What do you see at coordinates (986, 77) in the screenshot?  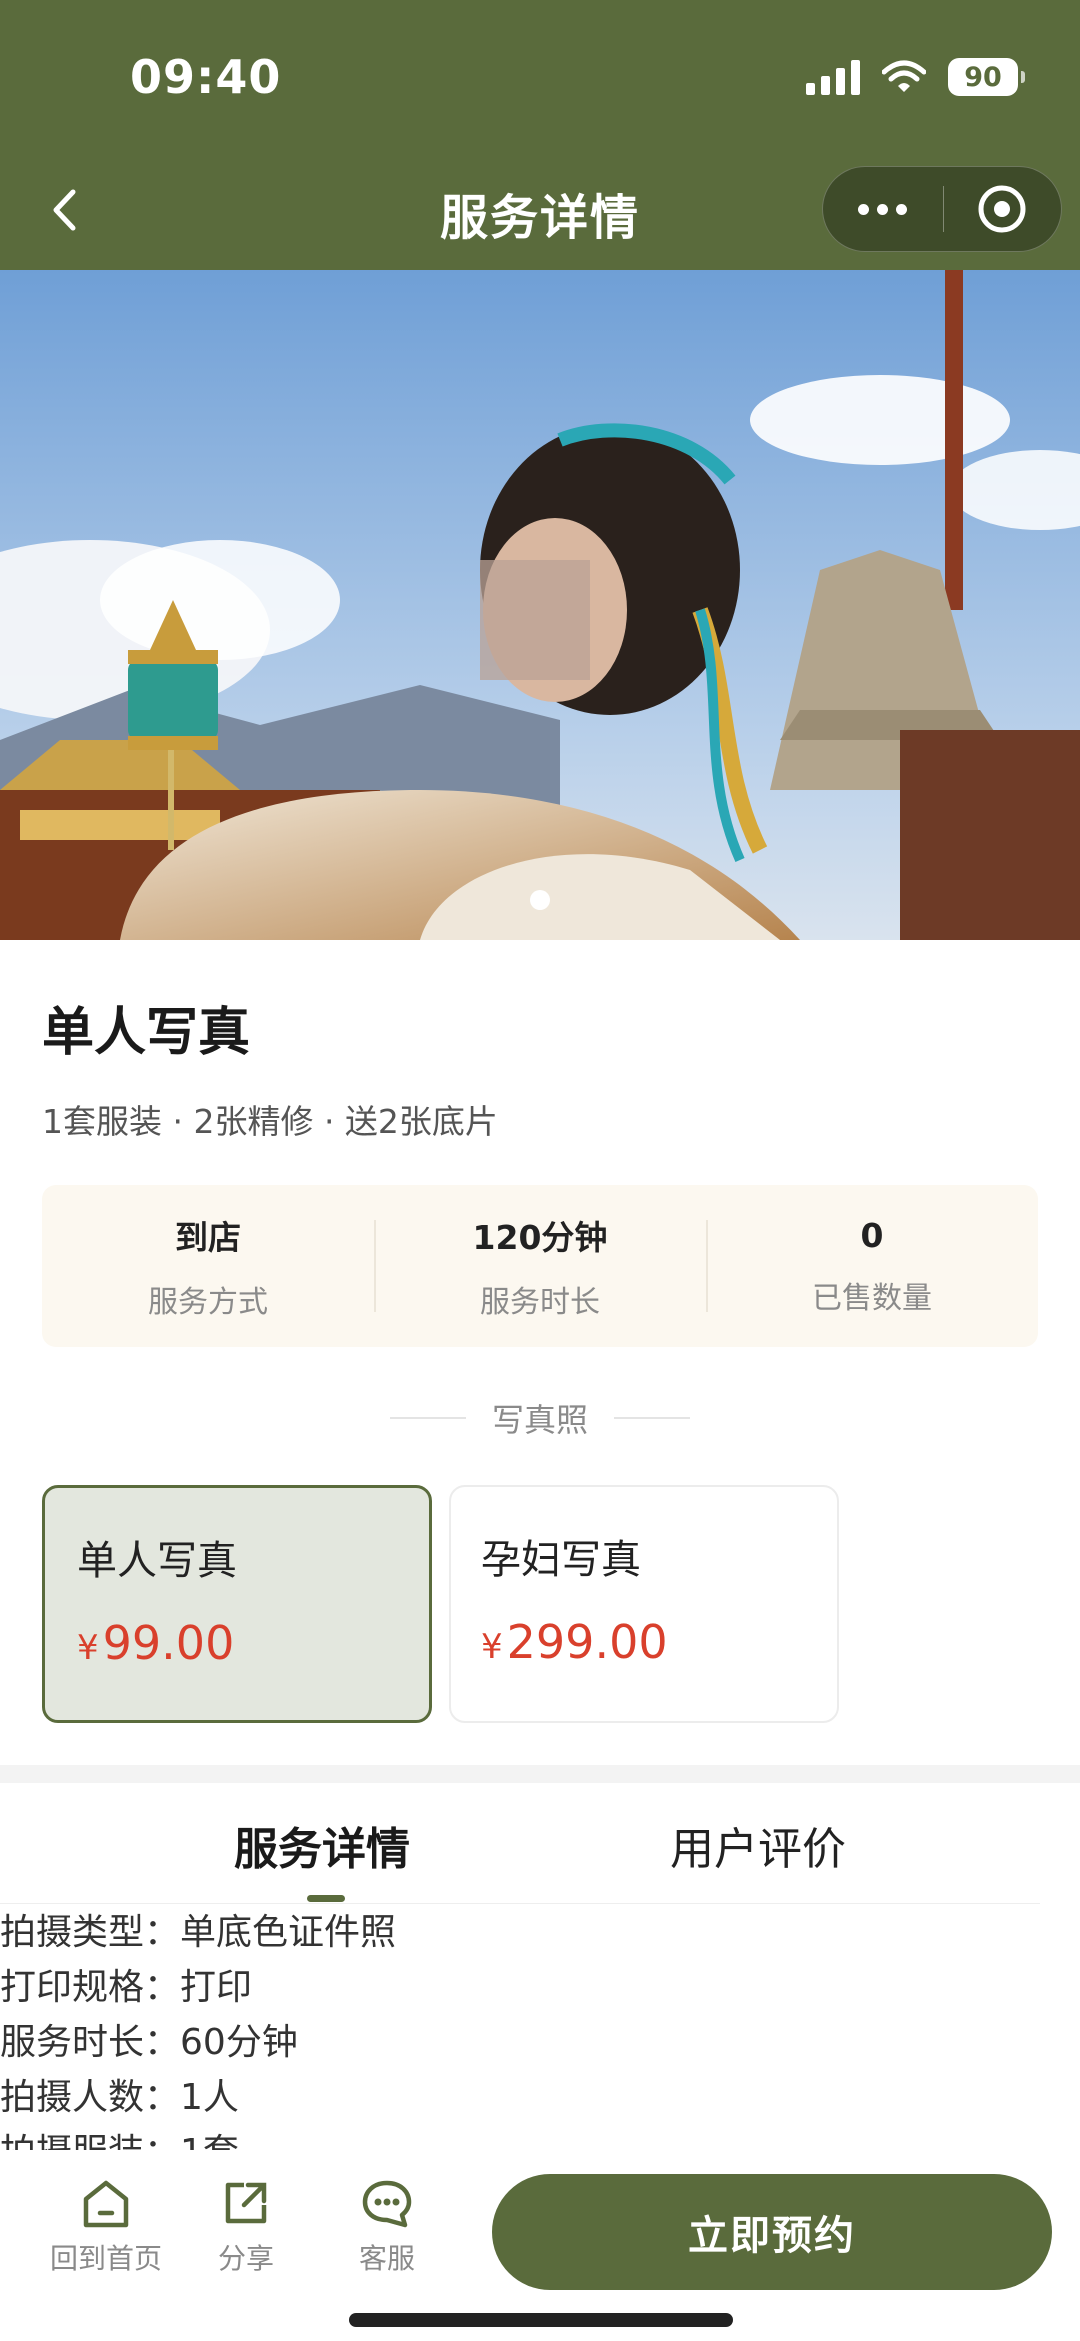 I see `battery-icon: 90` at bounding box center [986, 77].